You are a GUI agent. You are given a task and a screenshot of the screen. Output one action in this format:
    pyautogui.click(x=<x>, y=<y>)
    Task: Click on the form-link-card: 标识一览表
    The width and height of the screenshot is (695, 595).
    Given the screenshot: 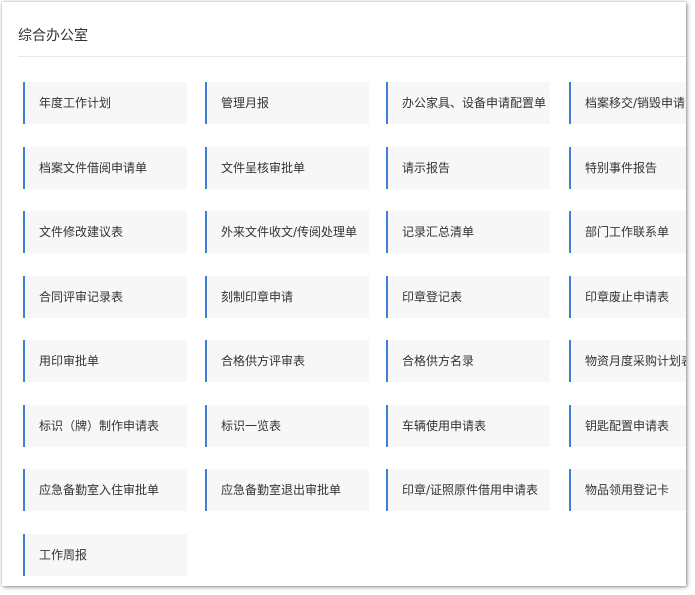 What is the action you would take?
    pyautogui.click(x=287, y=426)
    